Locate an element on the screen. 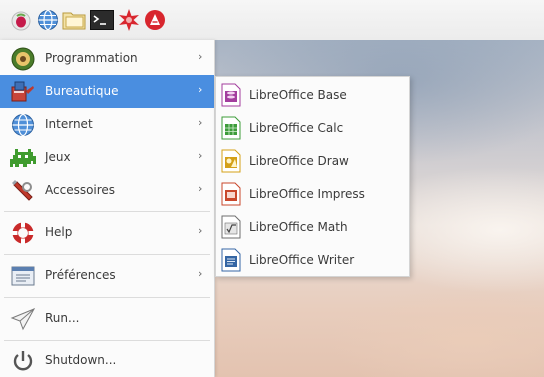 The height and width of the screenshot is (377, 544). run-paper-plane-icon is located at coordinates (23, 319).